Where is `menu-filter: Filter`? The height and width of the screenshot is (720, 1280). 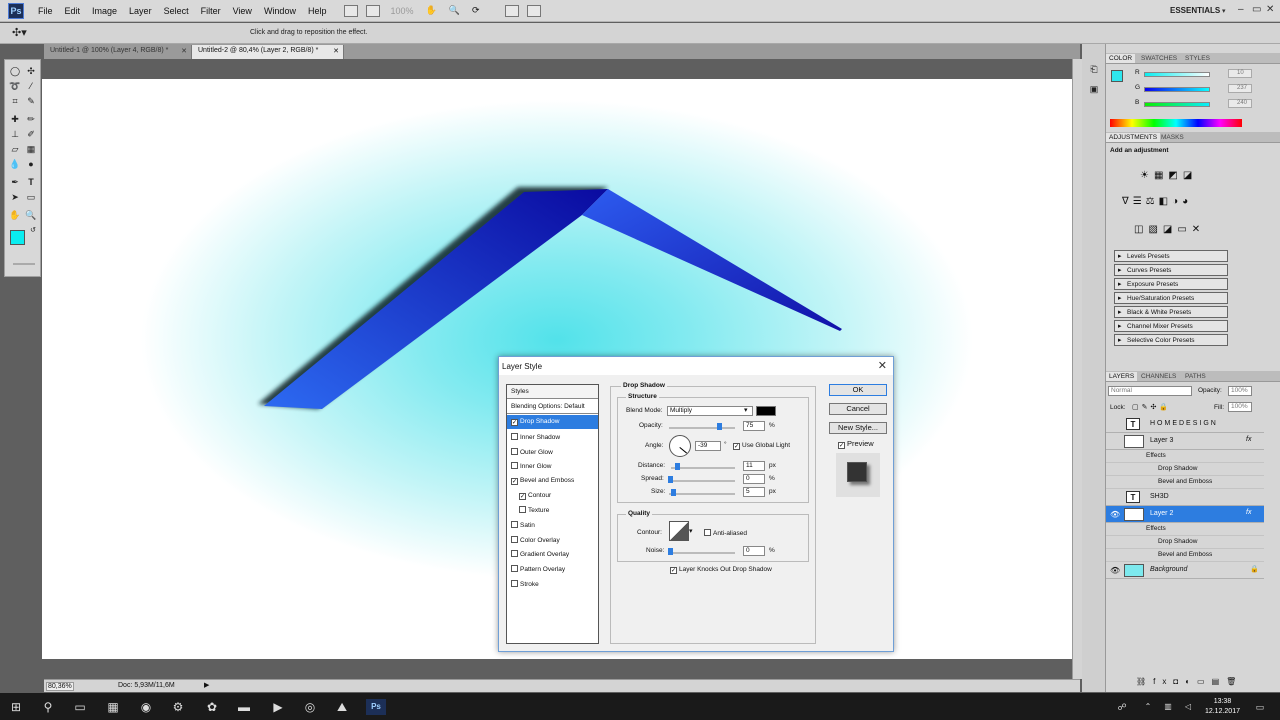
menu-filter: Filter is located at coordinates (211, 11).